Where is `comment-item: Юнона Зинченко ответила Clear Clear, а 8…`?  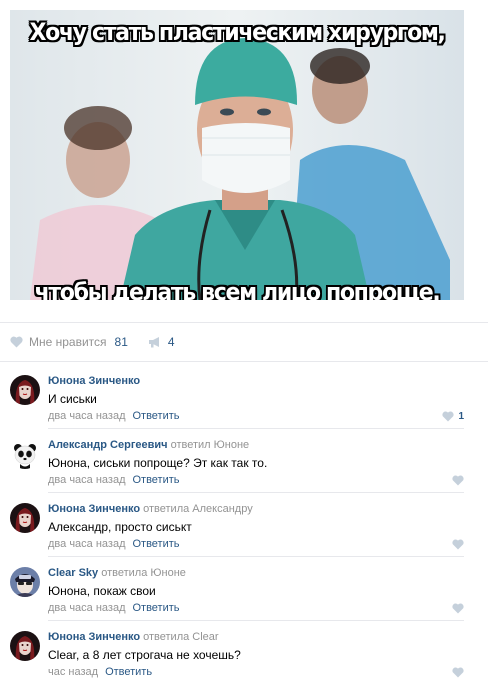
comment-item: Юнона Зинченко ответила Clear Clear, а 8… is located at coordinates (244, 653).